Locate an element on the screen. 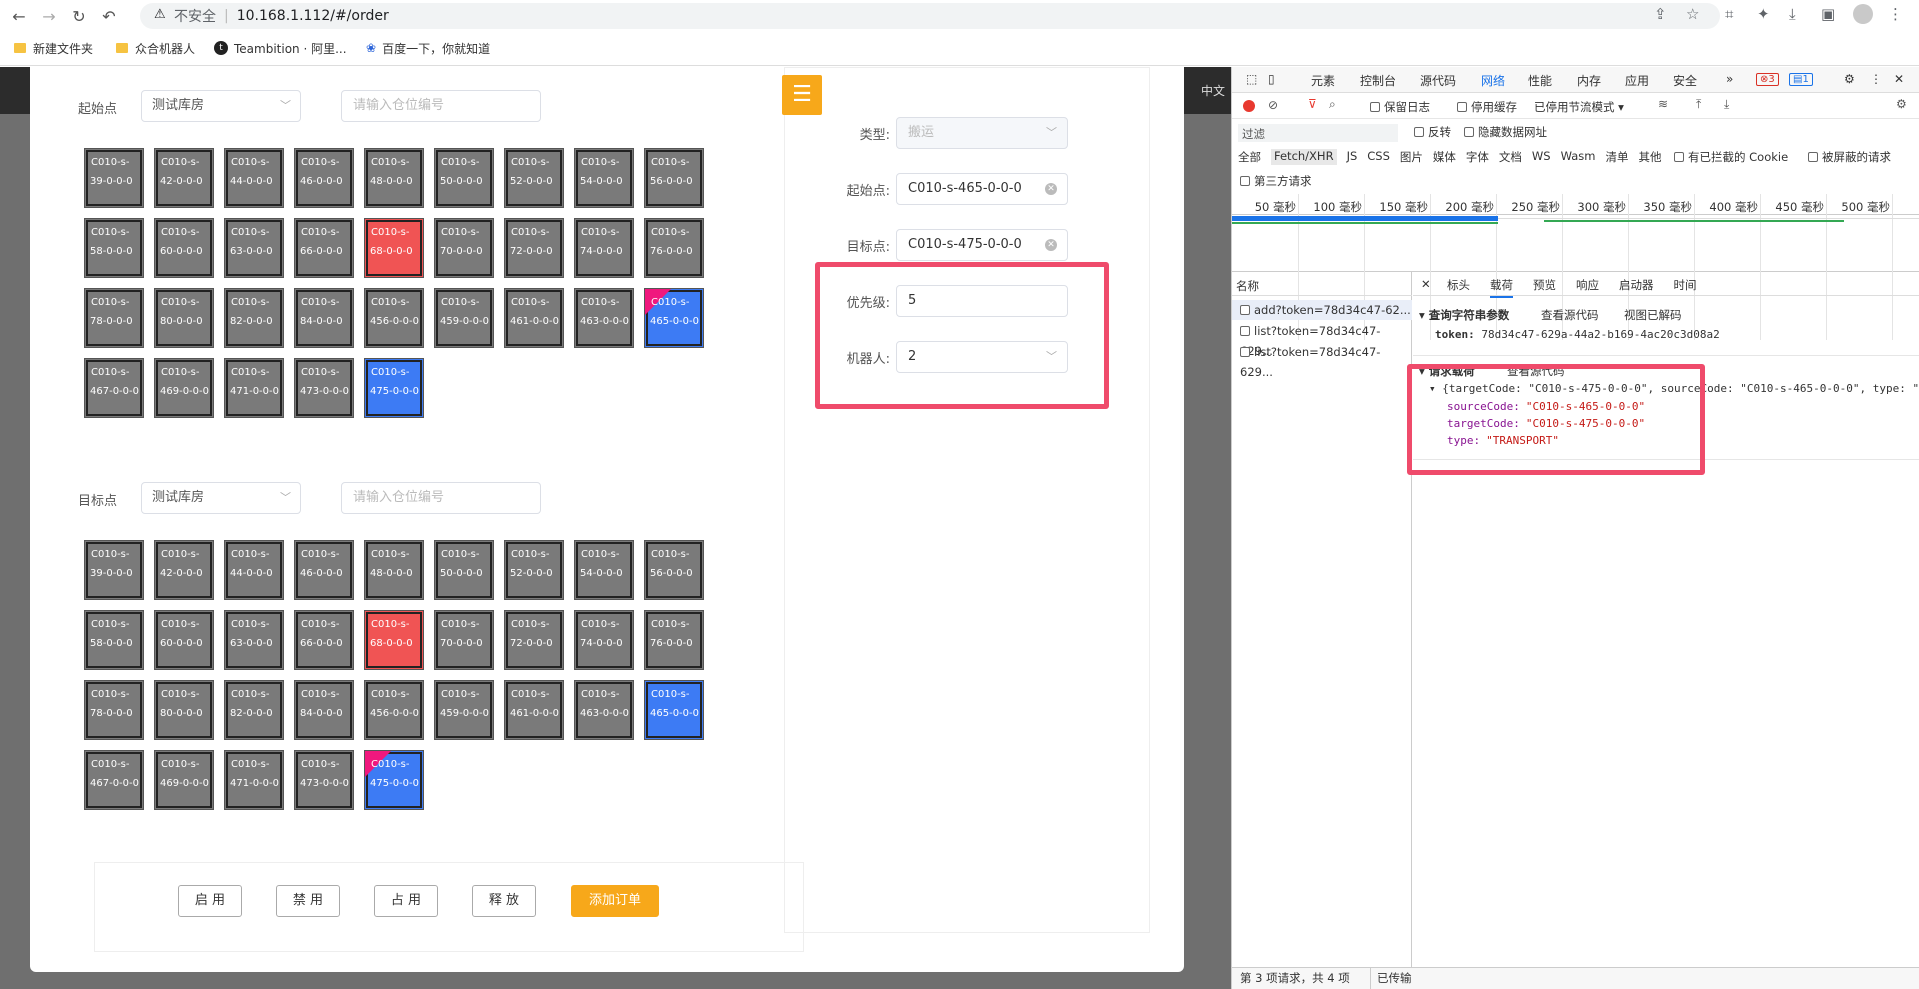 The width and height of the screenshot is (1919, 989). location-cell: C010-s- 82-0-0-0 is located at coordinates (254, 710).